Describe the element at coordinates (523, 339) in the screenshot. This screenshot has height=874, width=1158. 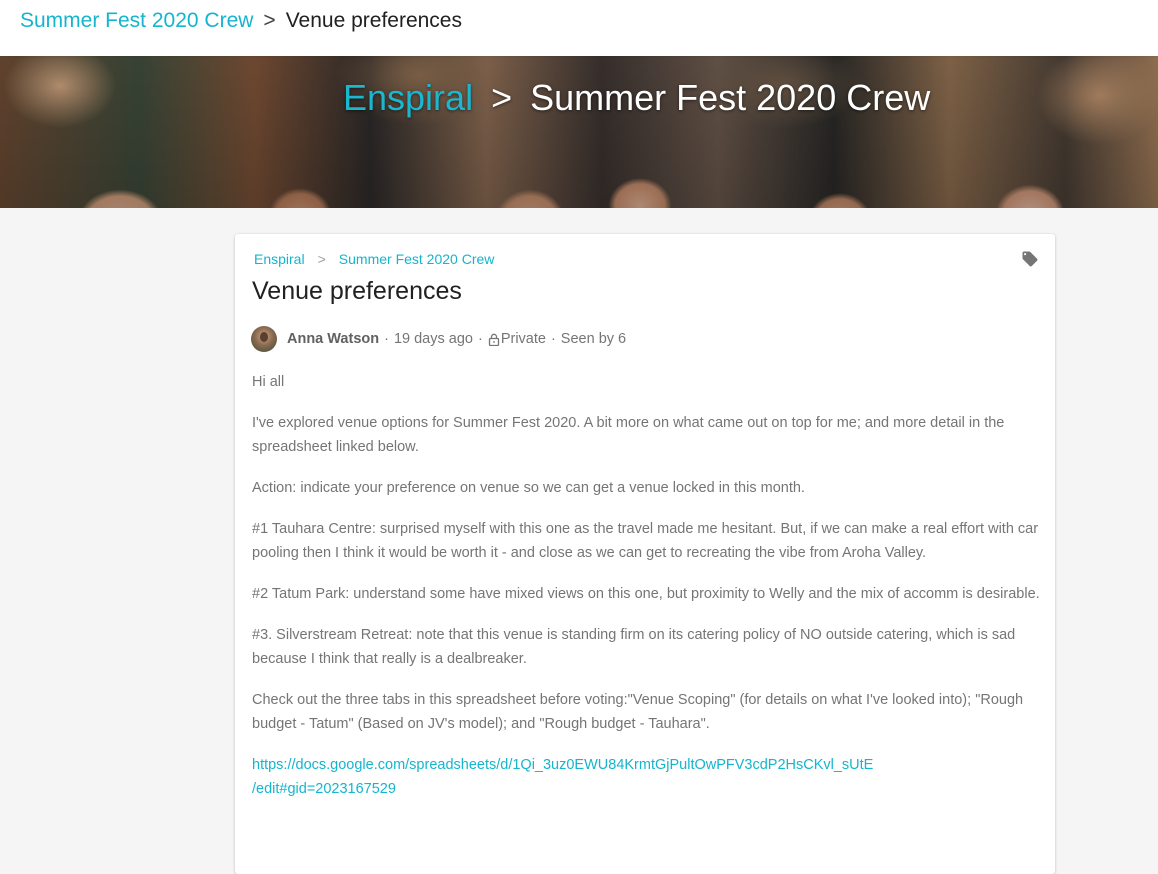
I see `privacy-label: Private` at that location.